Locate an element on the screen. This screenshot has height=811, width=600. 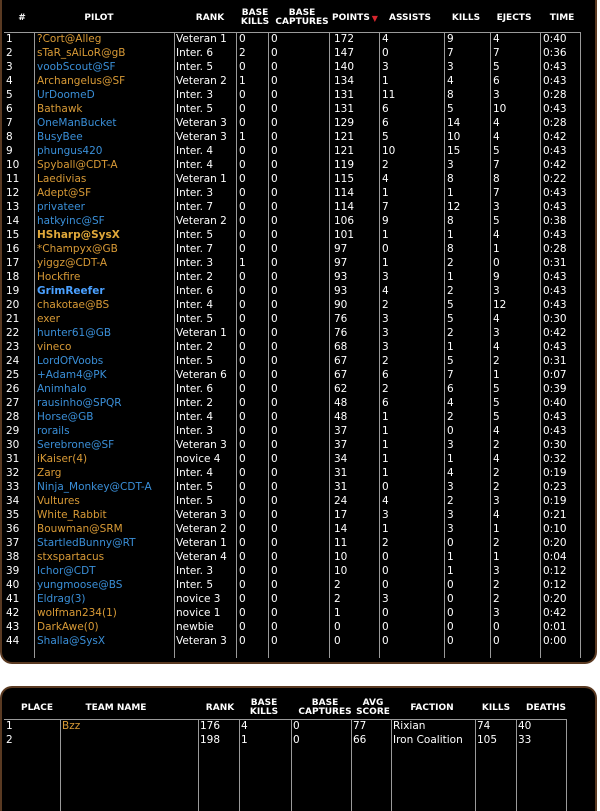
cell-pilot: *Champyx@GB is located at coordinates (104, 249).